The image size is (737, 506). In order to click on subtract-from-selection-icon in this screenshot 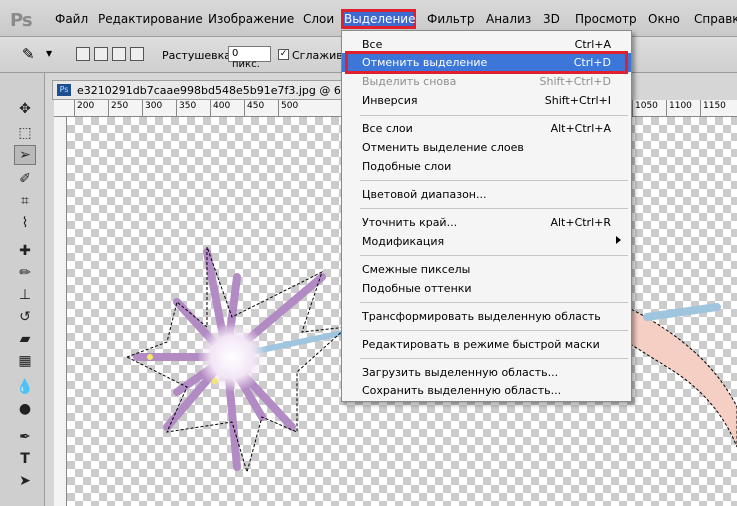, I will do `click(119, 54)`.